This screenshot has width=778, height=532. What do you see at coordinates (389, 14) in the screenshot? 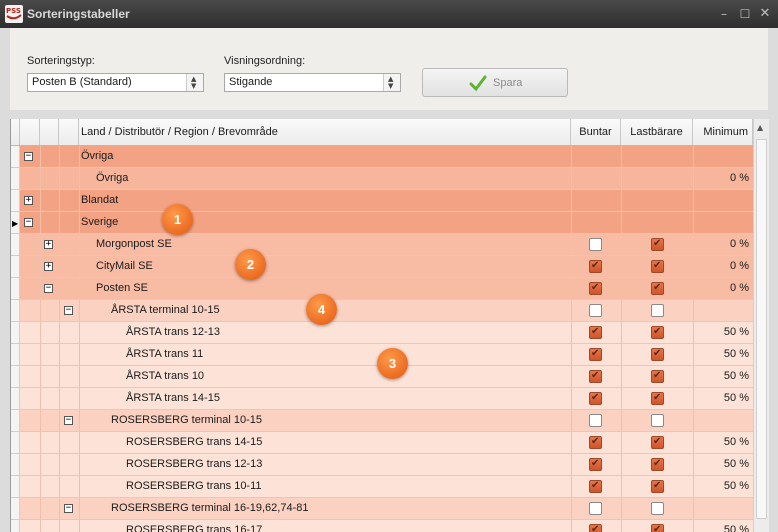
I see `title-bar: PSS Sorteringstabeller – ☐ ✕` at bounding box center [389, 14].